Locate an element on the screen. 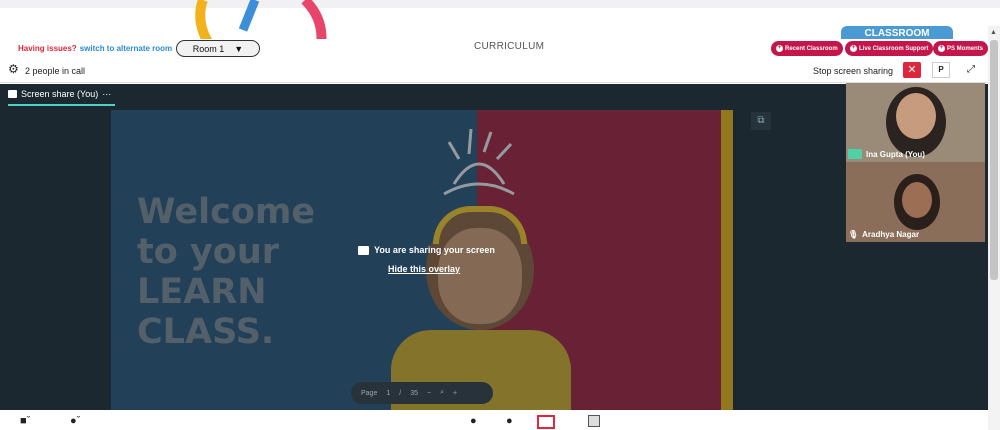 This screenshot has width=1000, height=430. scroll-up-icon: ▲ is located at coordinates (993, 32).